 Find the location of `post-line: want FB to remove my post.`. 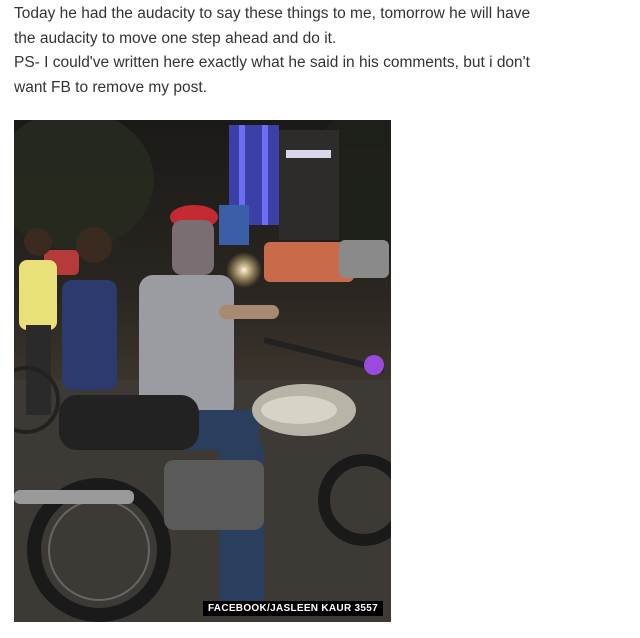

post-line: want FB to remove my post. is located at coordinates (110, 87).